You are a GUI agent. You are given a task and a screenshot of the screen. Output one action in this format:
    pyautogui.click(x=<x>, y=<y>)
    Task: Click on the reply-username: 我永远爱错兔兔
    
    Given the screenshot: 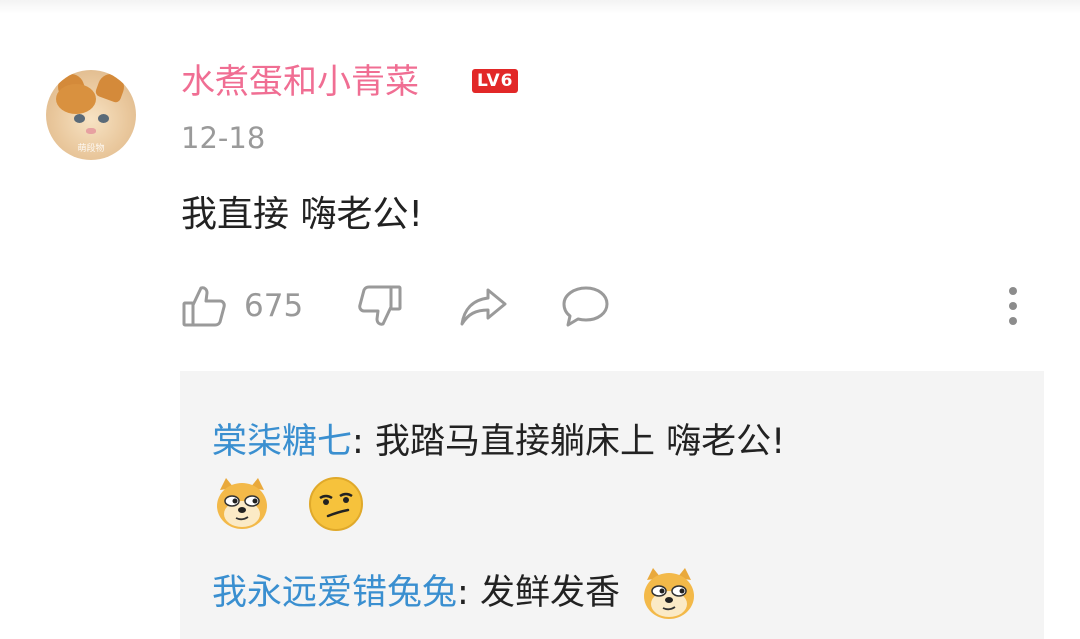 What is the action you would take?
    pyautogui.click(x=334, y=593)
    